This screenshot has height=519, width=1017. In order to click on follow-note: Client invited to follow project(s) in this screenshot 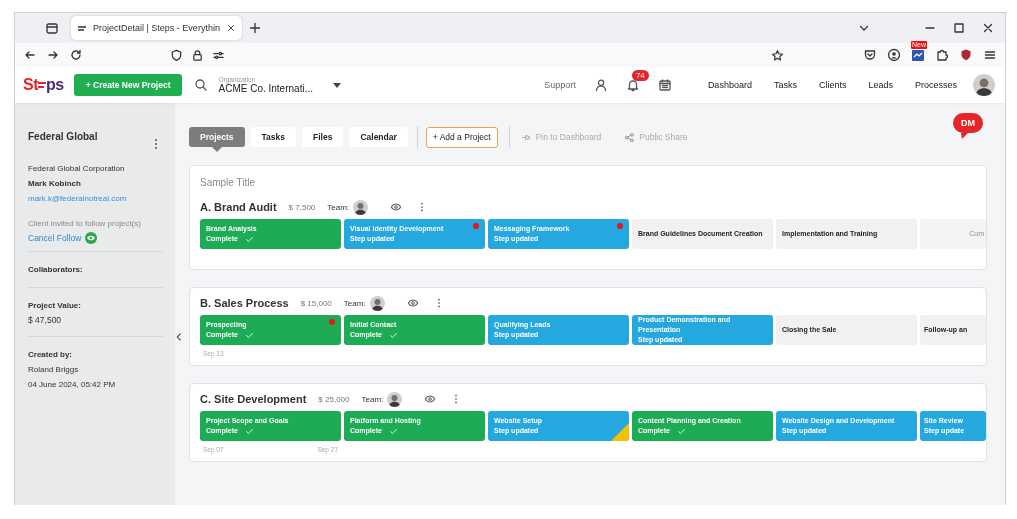, I will do `click(85, 223)`.